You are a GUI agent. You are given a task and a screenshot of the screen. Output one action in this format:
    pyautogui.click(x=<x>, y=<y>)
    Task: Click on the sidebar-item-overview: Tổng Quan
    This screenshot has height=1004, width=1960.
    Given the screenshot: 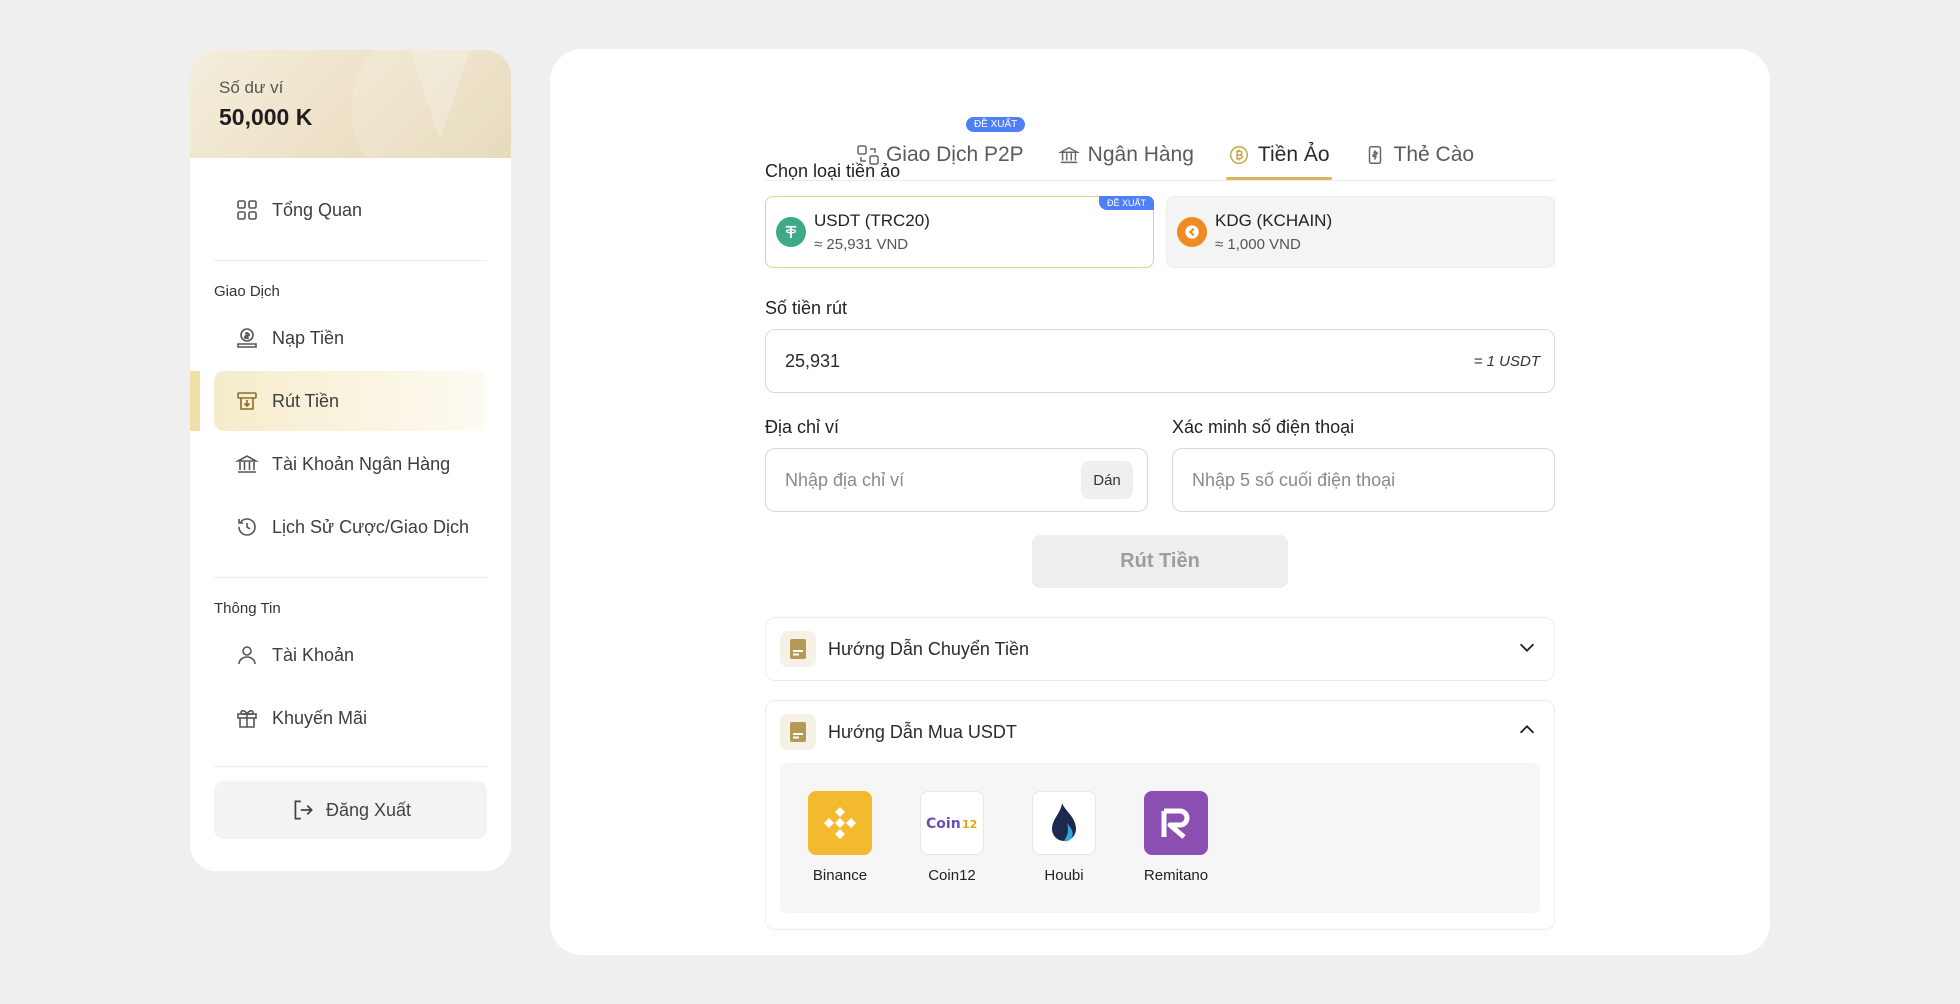 What is the action you would take?
    pyautogui.click(x=350, y=210)
    